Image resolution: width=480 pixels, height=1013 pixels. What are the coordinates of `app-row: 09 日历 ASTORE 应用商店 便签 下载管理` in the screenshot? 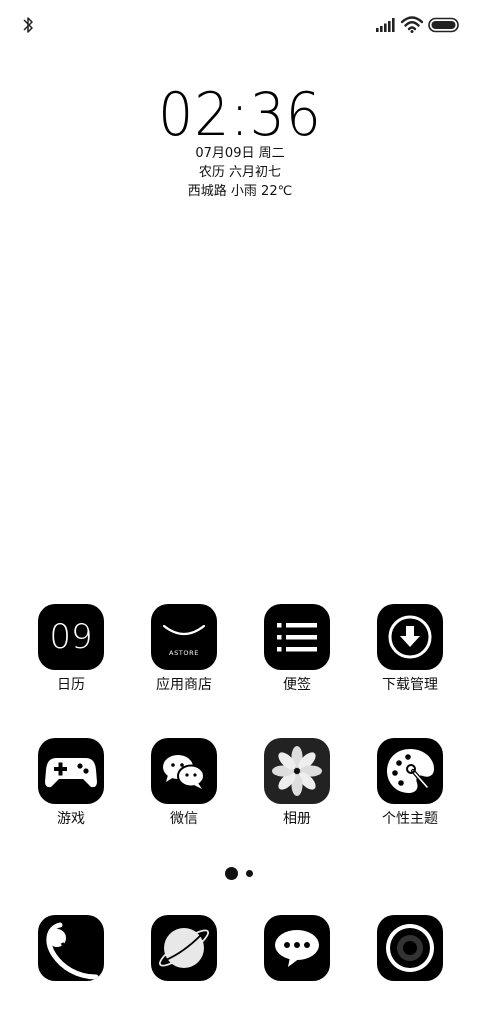 It's located at (240, 659).